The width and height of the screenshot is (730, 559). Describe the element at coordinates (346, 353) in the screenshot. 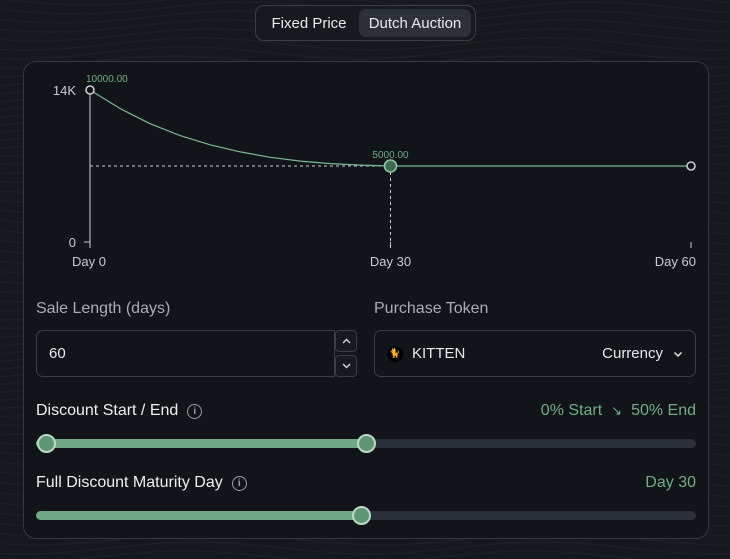

I see `sale-length-stepper` at that location.